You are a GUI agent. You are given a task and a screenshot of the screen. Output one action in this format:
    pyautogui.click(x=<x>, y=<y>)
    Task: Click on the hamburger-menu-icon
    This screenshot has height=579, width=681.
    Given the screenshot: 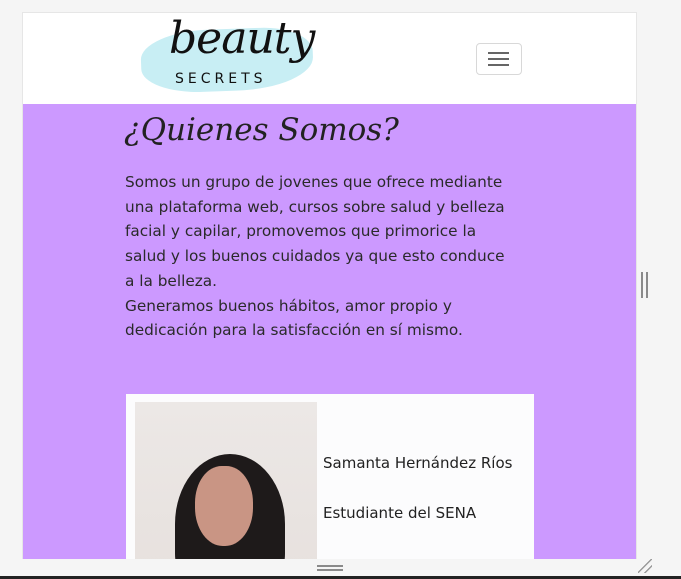 What is the action you would take?
    pyautogui.click(x=499, y=59)
    